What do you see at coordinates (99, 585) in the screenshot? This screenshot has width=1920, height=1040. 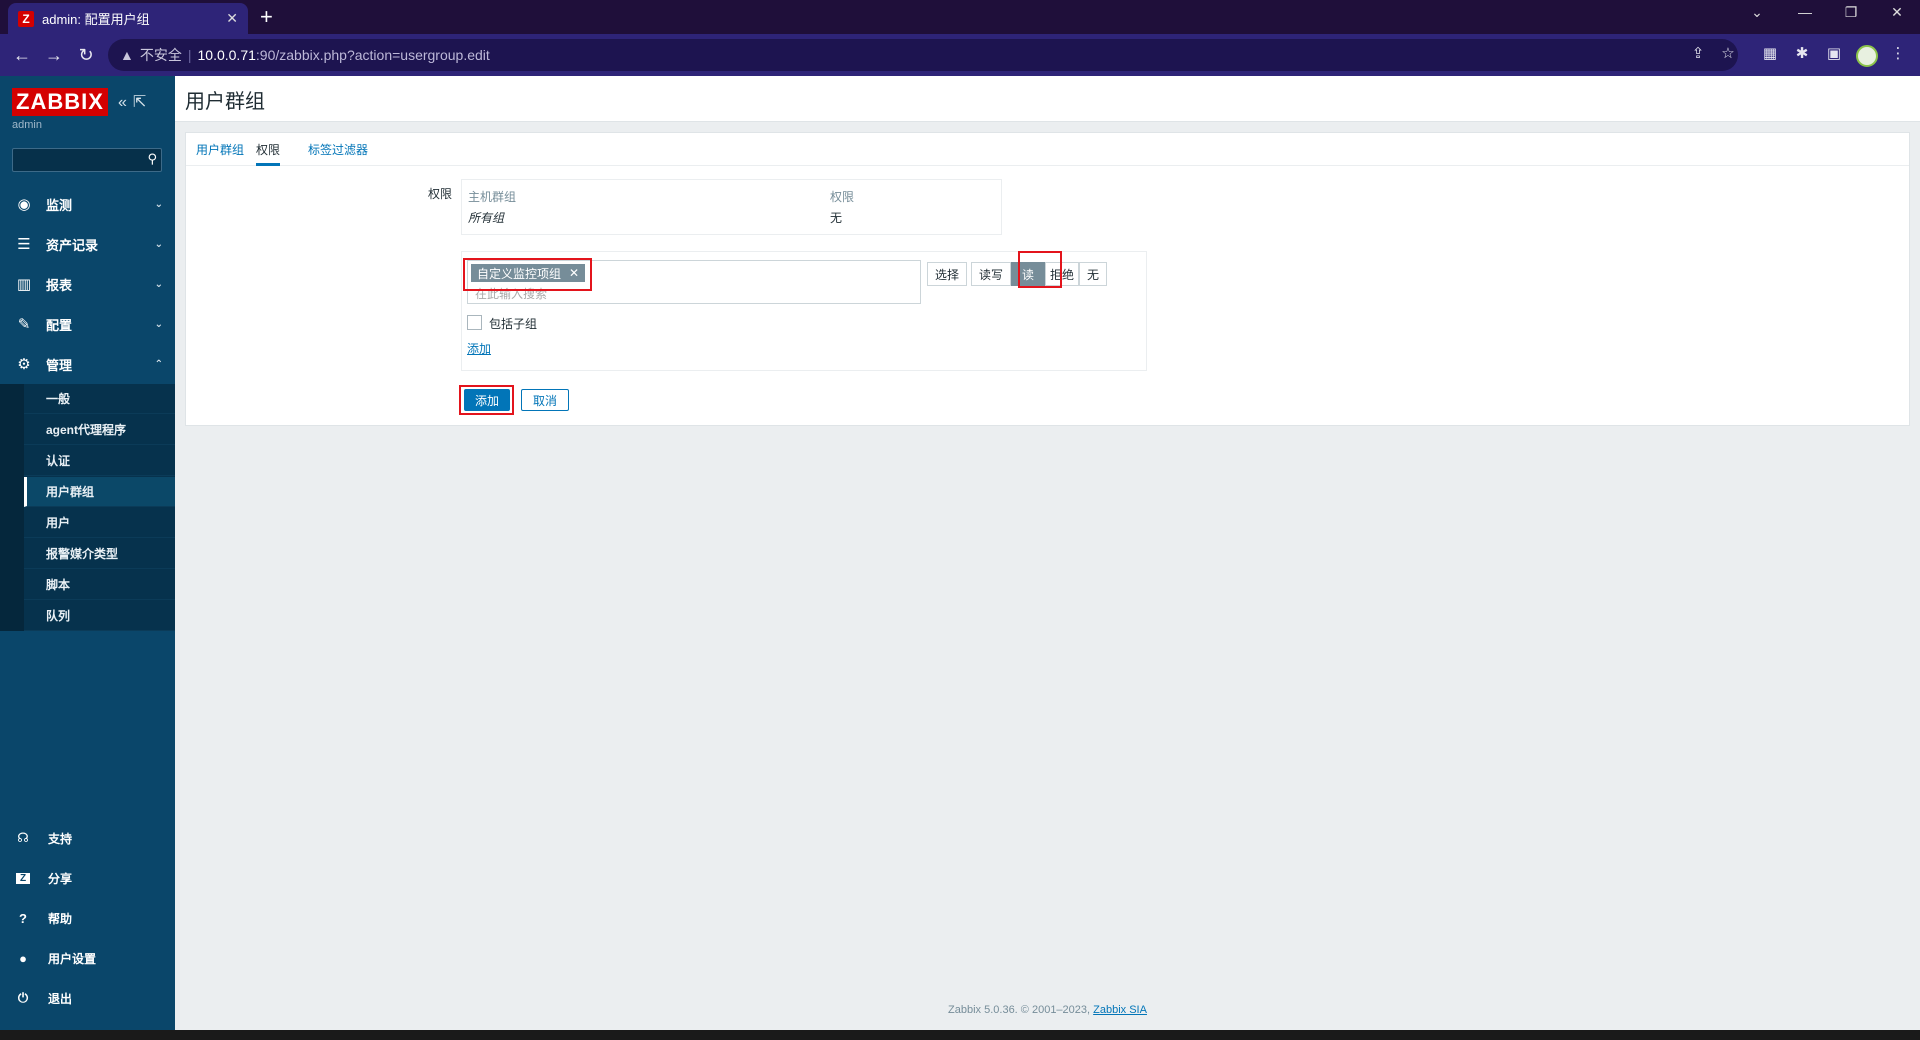 I see `submenu-scripts: 脚本` at bounding box center [99, 585].